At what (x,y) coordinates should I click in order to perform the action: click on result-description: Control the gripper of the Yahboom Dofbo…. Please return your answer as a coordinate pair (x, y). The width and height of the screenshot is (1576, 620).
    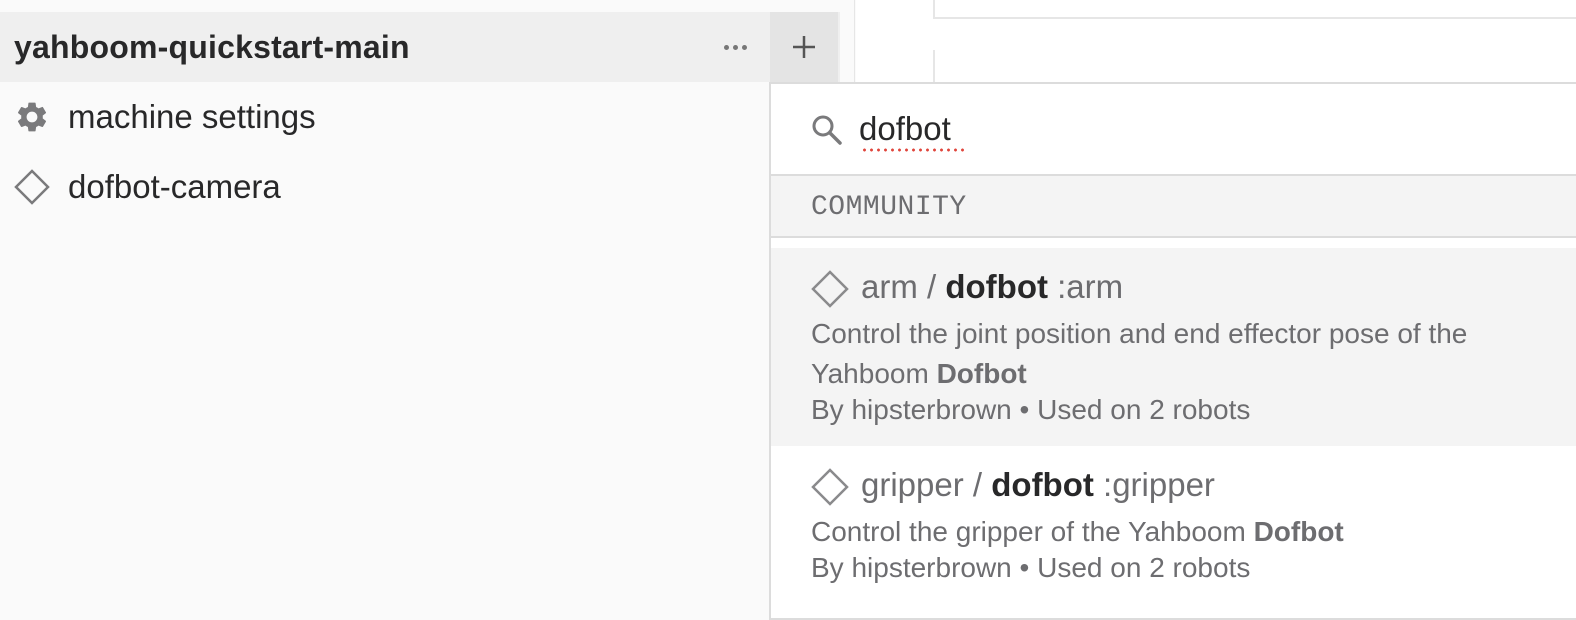
    Looking at the image, I should click on (1171, 532).